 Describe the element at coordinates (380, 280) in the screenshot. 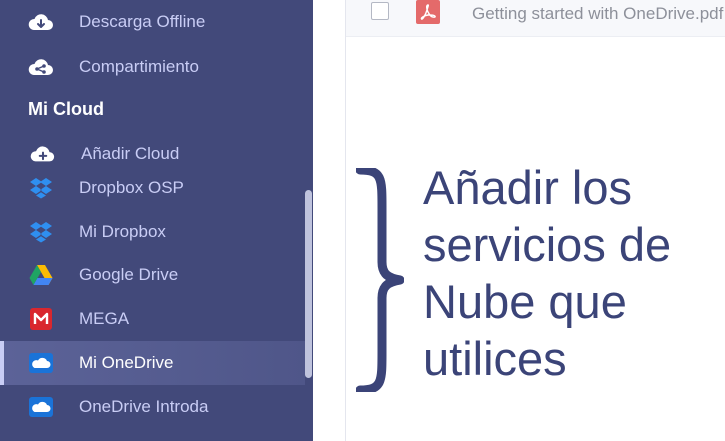

I see `brace-icon` at that location.